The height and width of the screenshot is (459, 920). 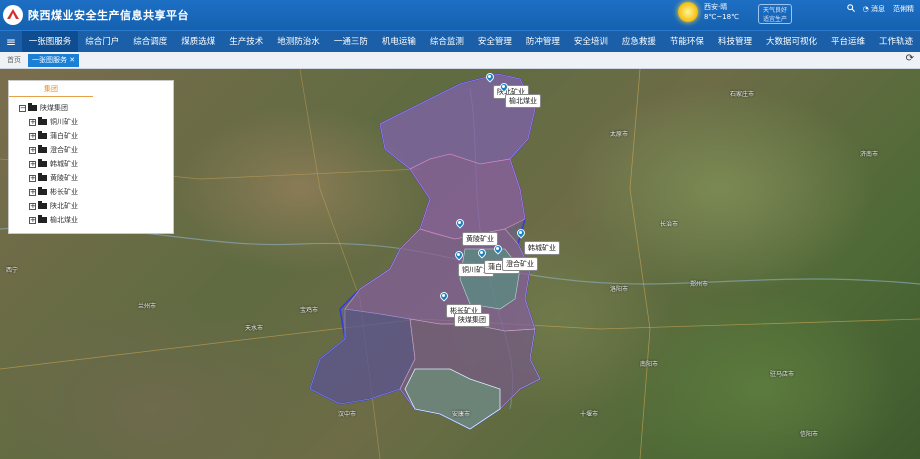 I want to click on weather-widget: 西安·晴 8℃~18℃, so click(x=708, y=12).